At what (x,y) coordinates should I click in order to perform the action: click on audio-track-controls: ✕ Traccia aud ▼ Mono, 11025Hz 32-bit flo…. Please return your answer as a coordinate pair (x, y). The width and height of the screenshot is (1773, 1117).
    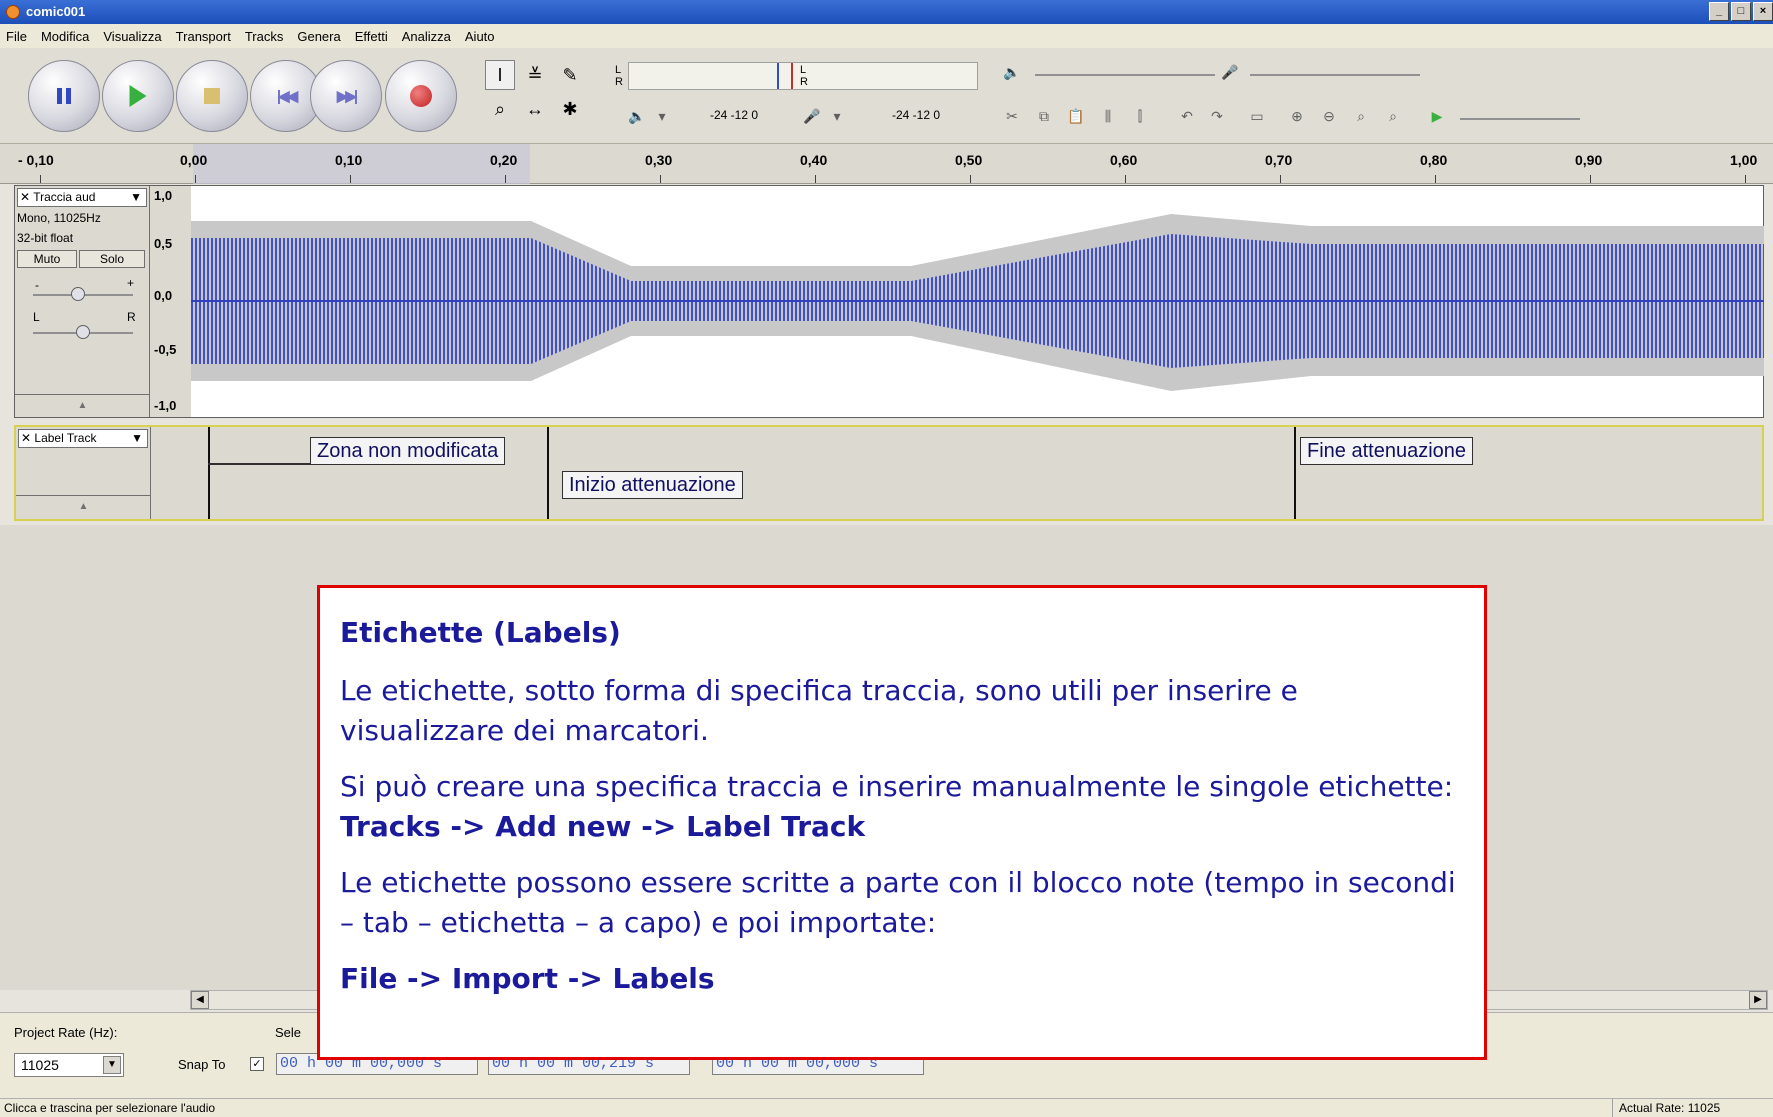
    Looking at the image, I should click on (82, 301).